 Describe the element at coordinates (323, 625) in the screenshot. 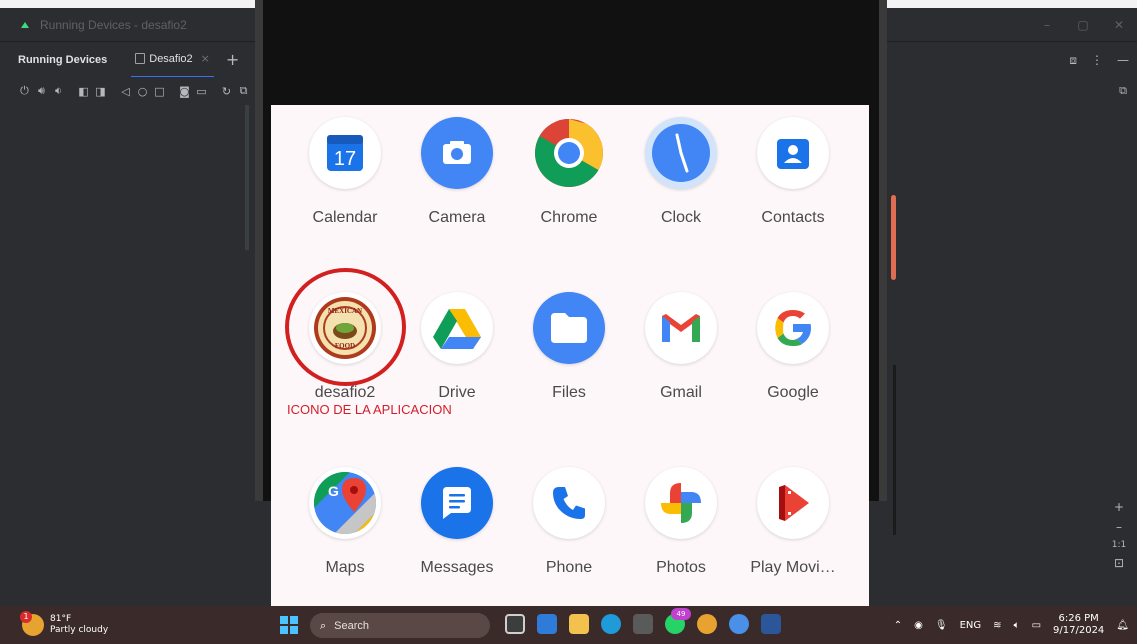

I see `search-icon: ⌕` at that location.